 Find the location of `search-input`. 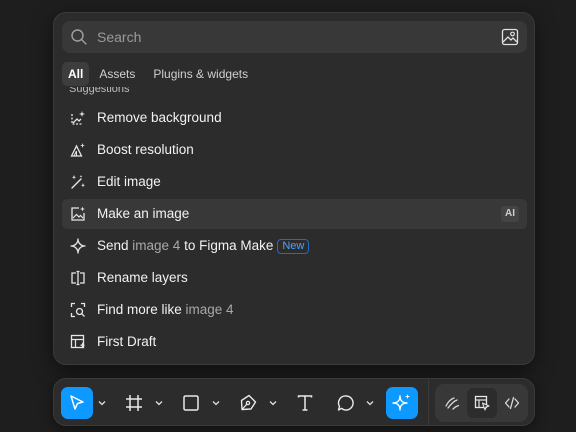

search-input is located at coordinates (292, 37).